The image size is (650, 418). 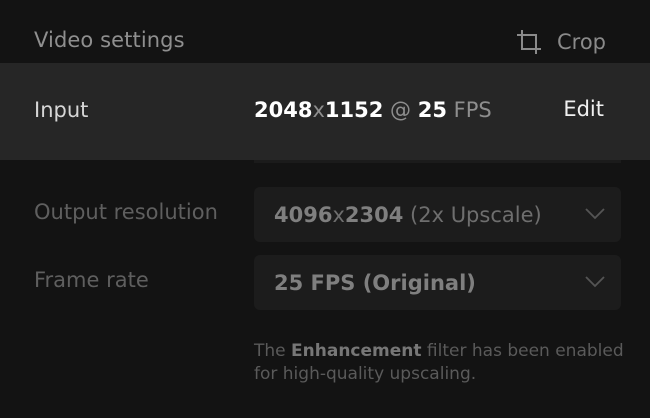 What do you see at coordinates (356, 351) in the screenshot?
I see `note-filter-name: Enhancement` at bounding box center [356, 351].